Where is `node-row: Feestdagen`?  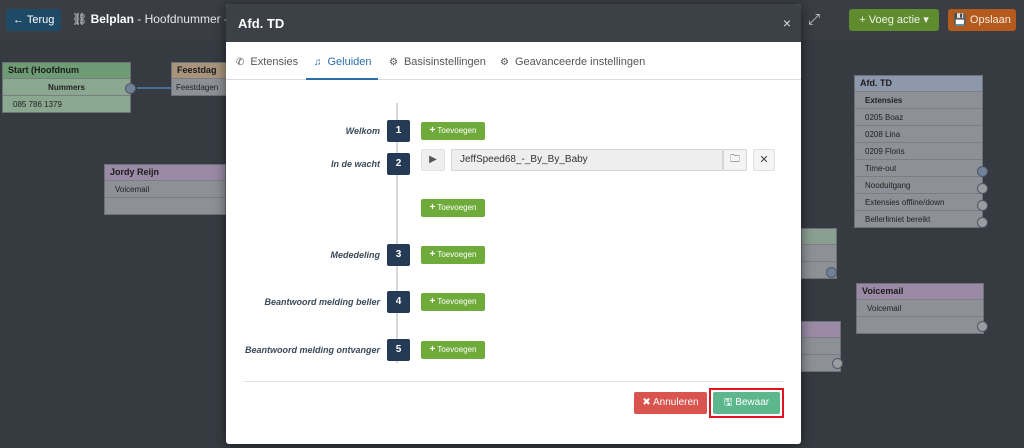
node-row: Feestdagen is located at coordinates (199, 86).